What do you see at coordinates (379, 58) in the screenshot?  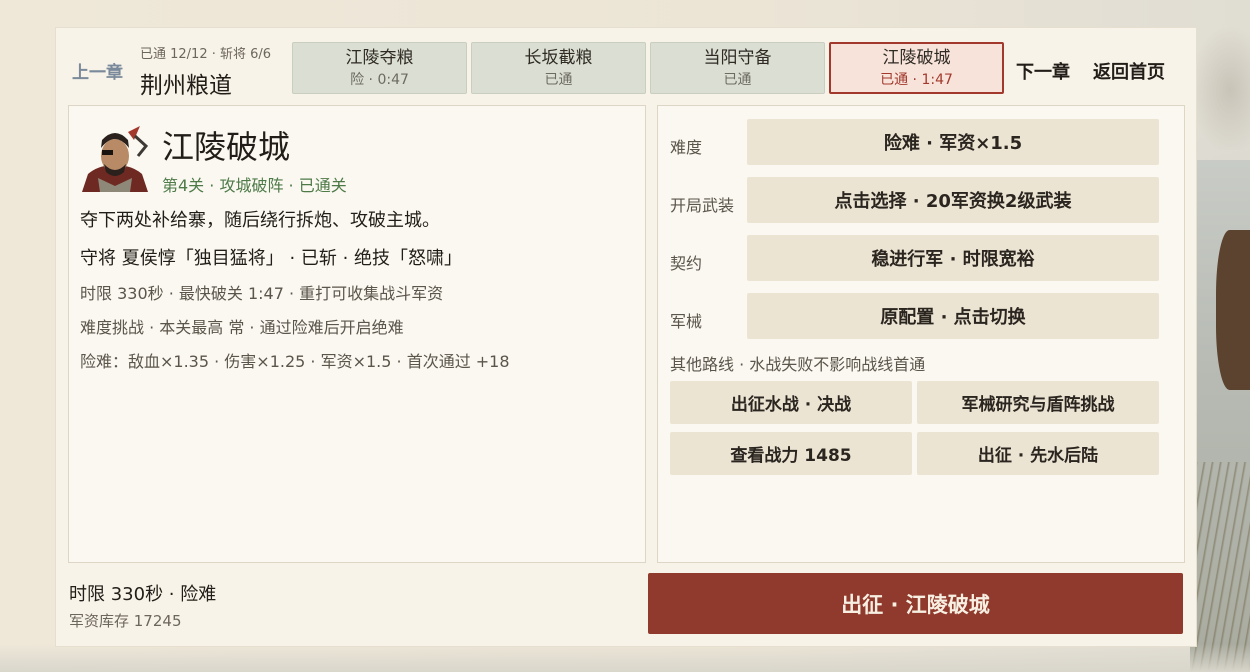 I see `stage-tab-name: 江陵夺粮` at bounding box center [379, 58].